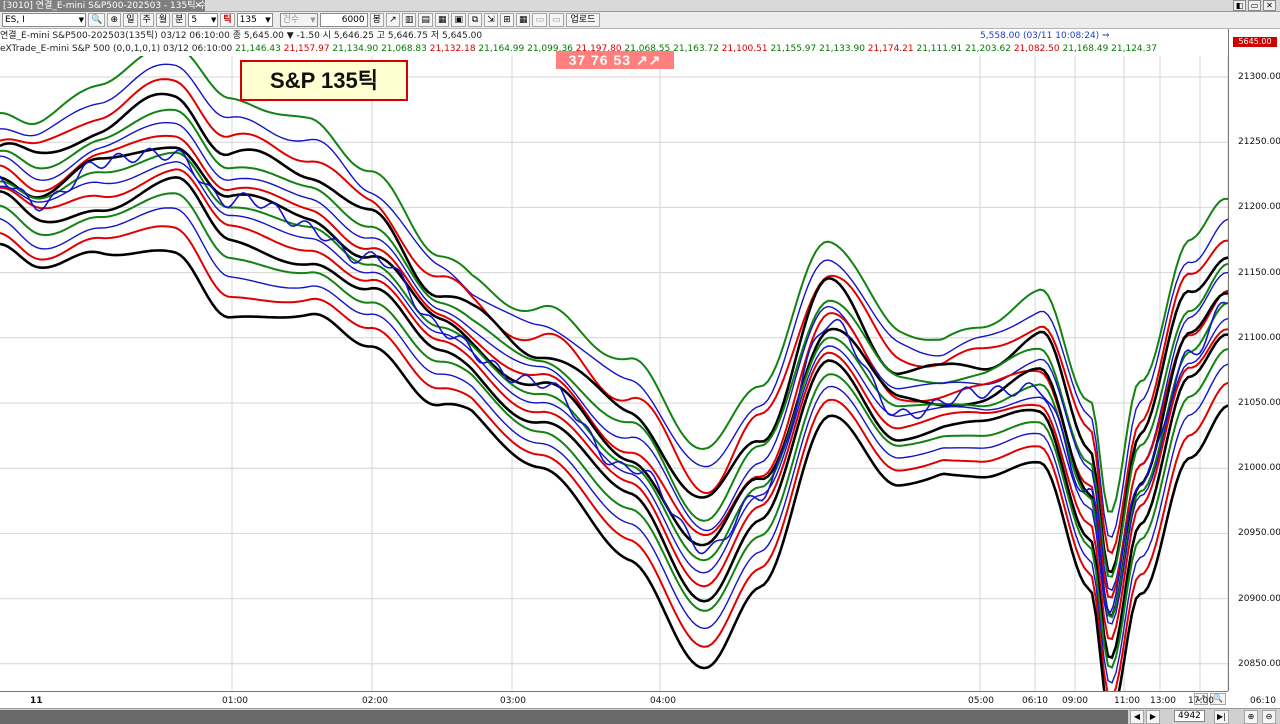 The width and height of the screenshot is (1280, 724). I want to click on settings-icon: ▣, so click(458, 20).